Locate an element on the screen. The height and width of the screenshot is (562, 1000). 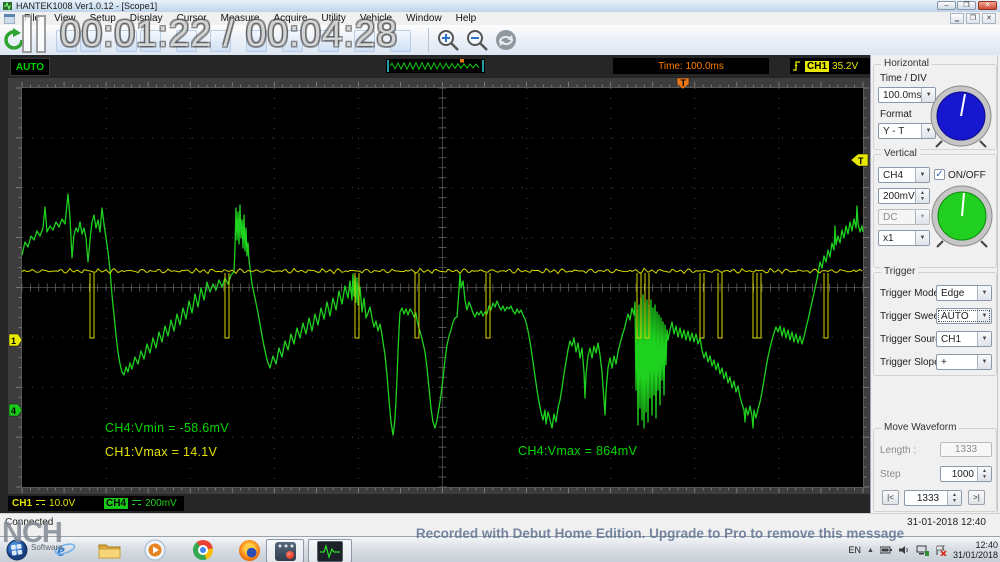
move-waveform-title: Move Waveform is located at coordinates (920, 427).